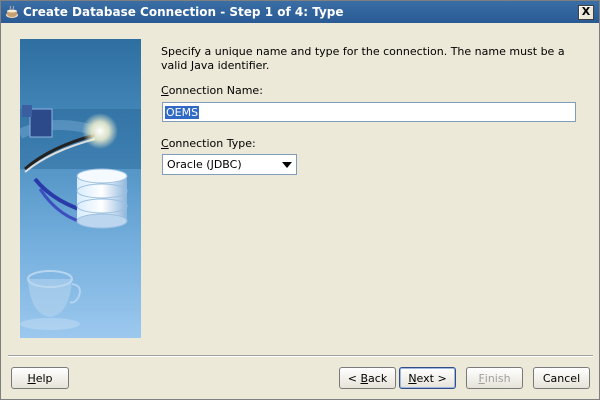 This screenshot has height=400, width=600. Describe the element at coordinates (497, 378) in the screenshot. I see `finish-label: inish` at that location.